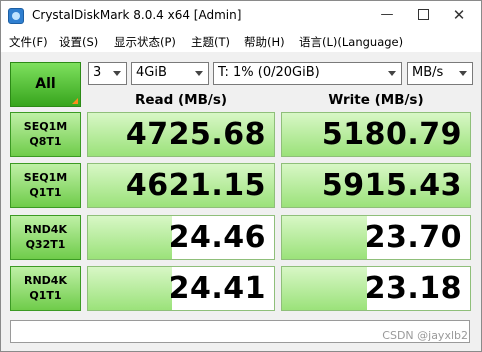 The image size is (482, 352). What do you see at coordinates (107, 73) in the screenshot?
I see `test-count-select: 3` at bounding box center [107, 73].